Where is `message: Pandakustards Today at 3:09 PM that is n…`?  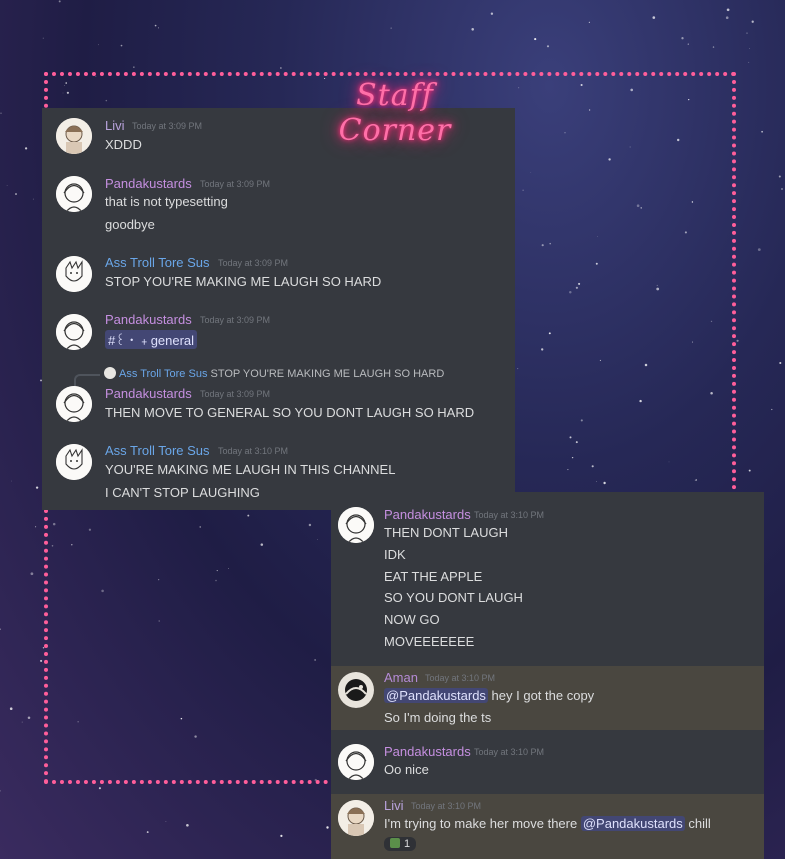 message: Pandakustards Today at 3:09 PM that is n… is located at coordinates (278, 206).